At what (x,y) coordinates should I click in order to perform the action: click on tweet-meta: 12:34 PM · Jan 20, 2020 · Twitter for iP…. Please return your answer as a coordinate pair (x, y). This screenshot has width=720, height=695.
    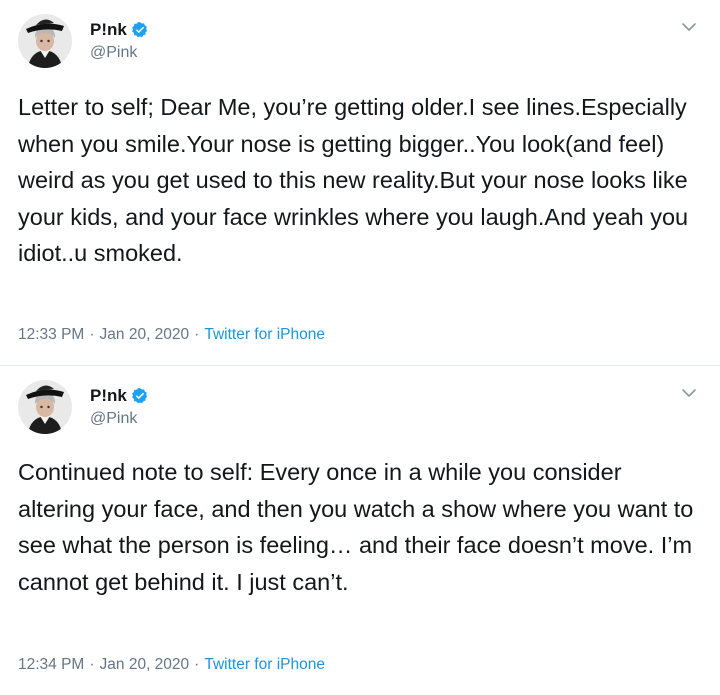
    Looking at the image, I should click on (171, 665).